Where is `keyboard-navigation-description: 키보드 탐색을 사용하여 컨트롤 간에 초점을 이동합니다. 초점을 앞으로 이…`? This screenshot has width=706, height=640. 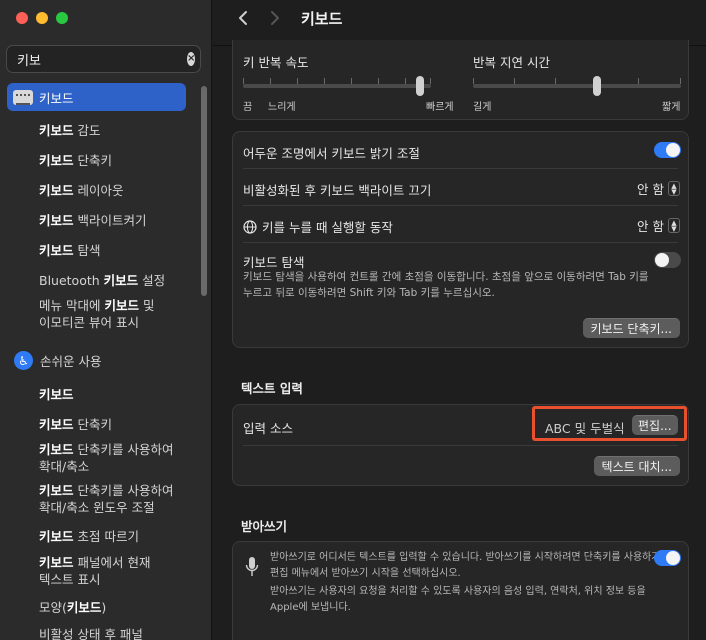 keyboard-navigation-description: 키보드 탐색을 사용하여 컨트롤 간에 초점을 이동합니다. 초점을 앞으로 이… is located at coordinates (446, 285).